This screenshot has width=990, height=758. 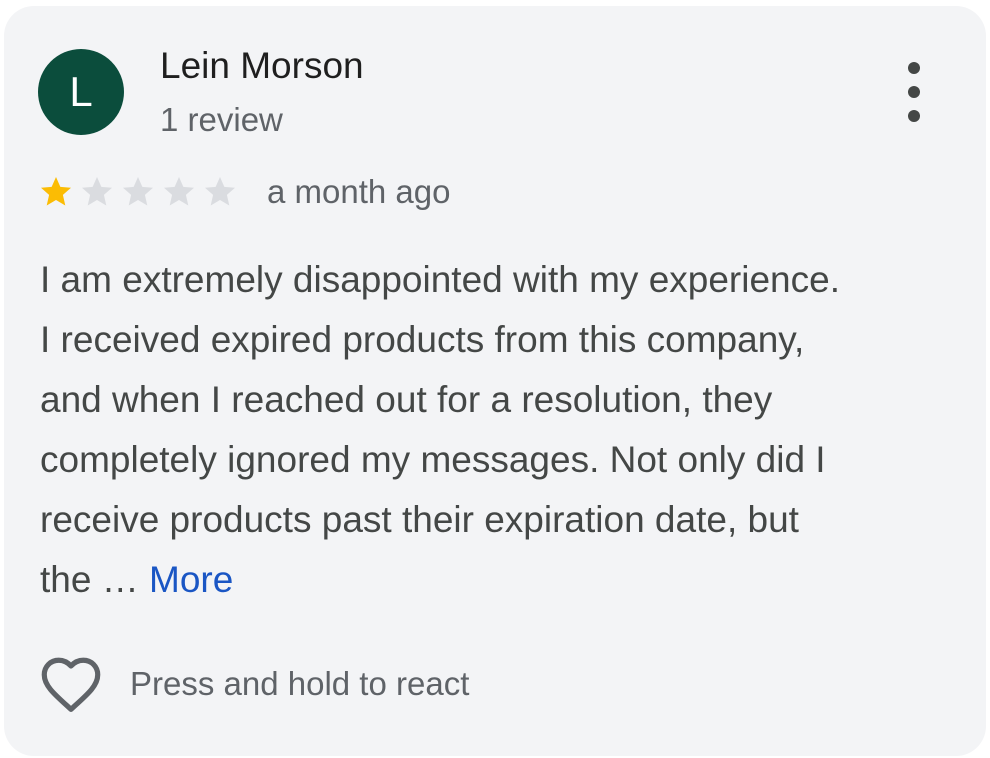 I want to click on avatar-initial: L, so click(x=81, y=91).